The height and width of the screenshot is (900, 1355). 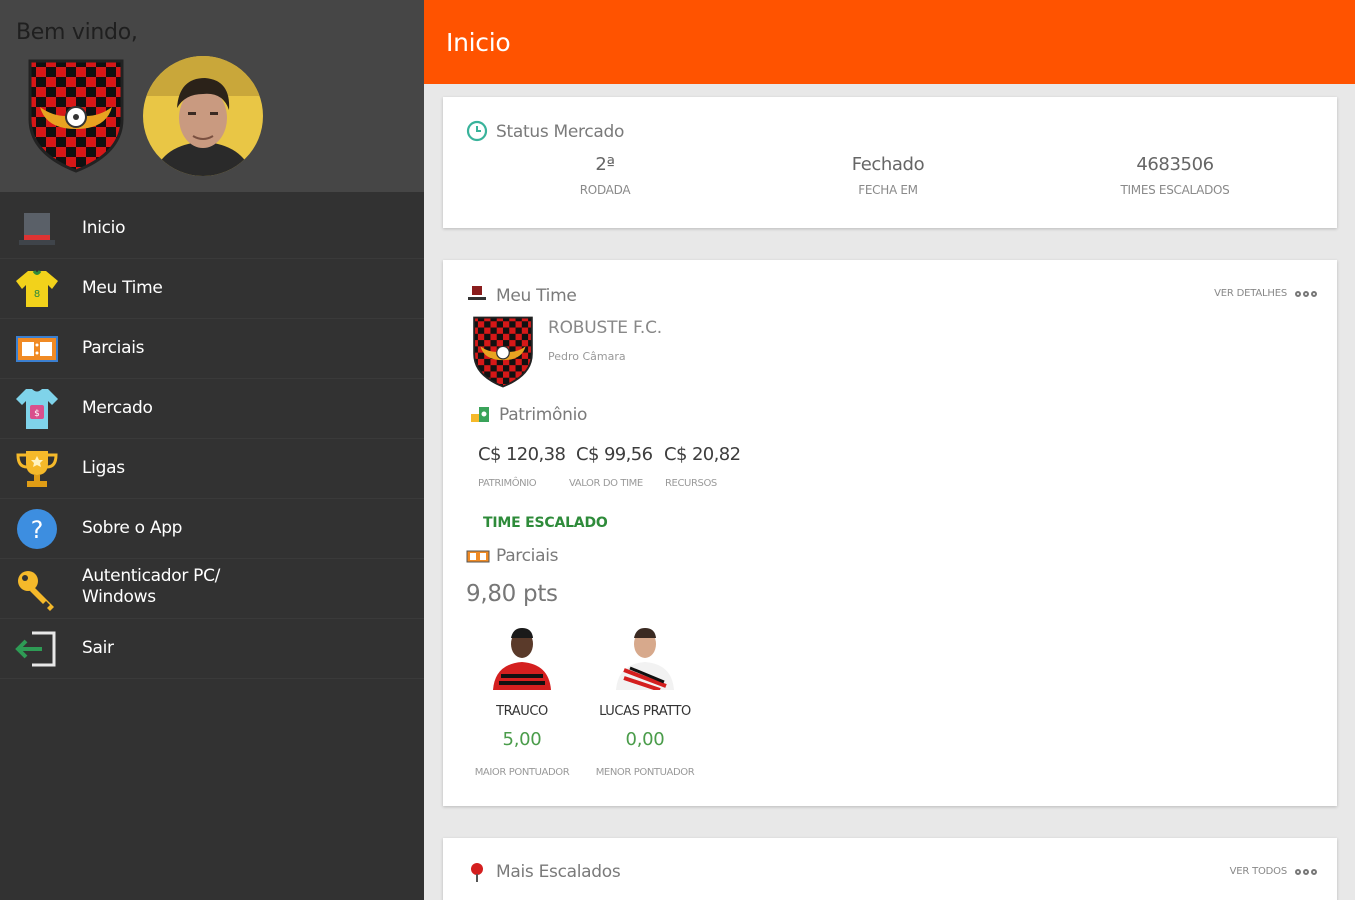 I want to click on ver-todos-link: VER TODOS, so click(x=1273, y=871).